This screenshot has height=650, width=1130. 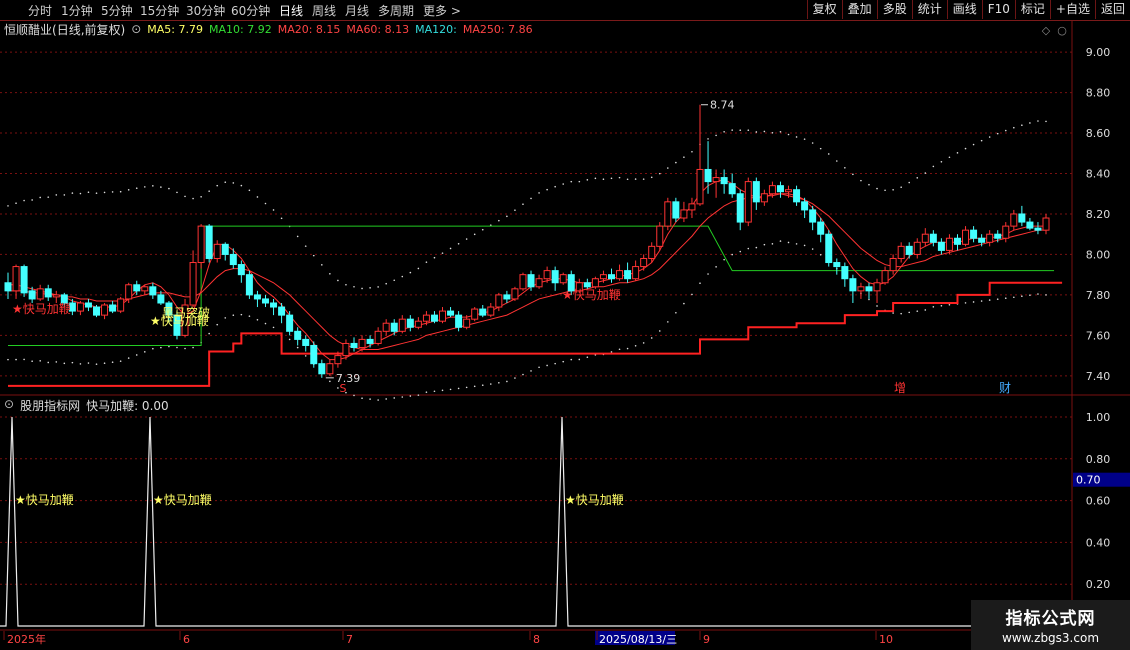 I want to click on overlay-button: 叠加, so click(x=859, y=9).